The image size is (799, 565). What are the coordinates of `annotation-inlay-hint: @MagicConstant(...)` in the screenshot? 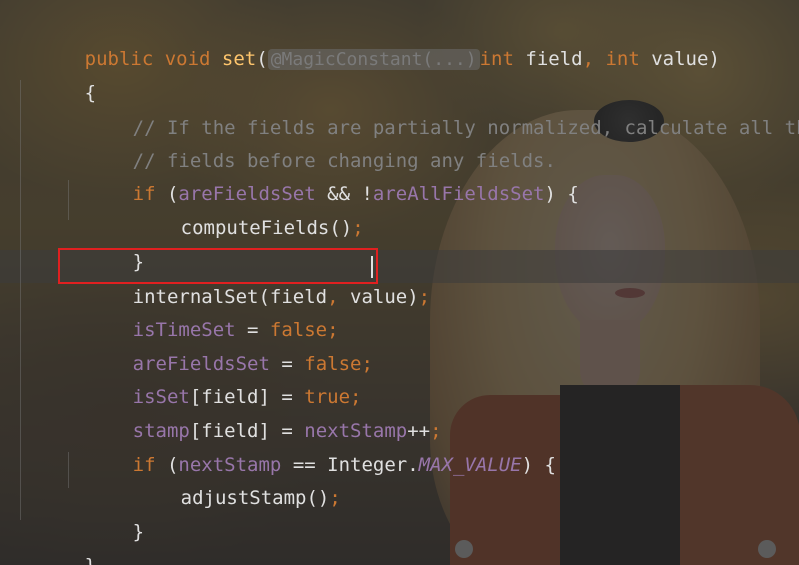 It's located at (373, 59).